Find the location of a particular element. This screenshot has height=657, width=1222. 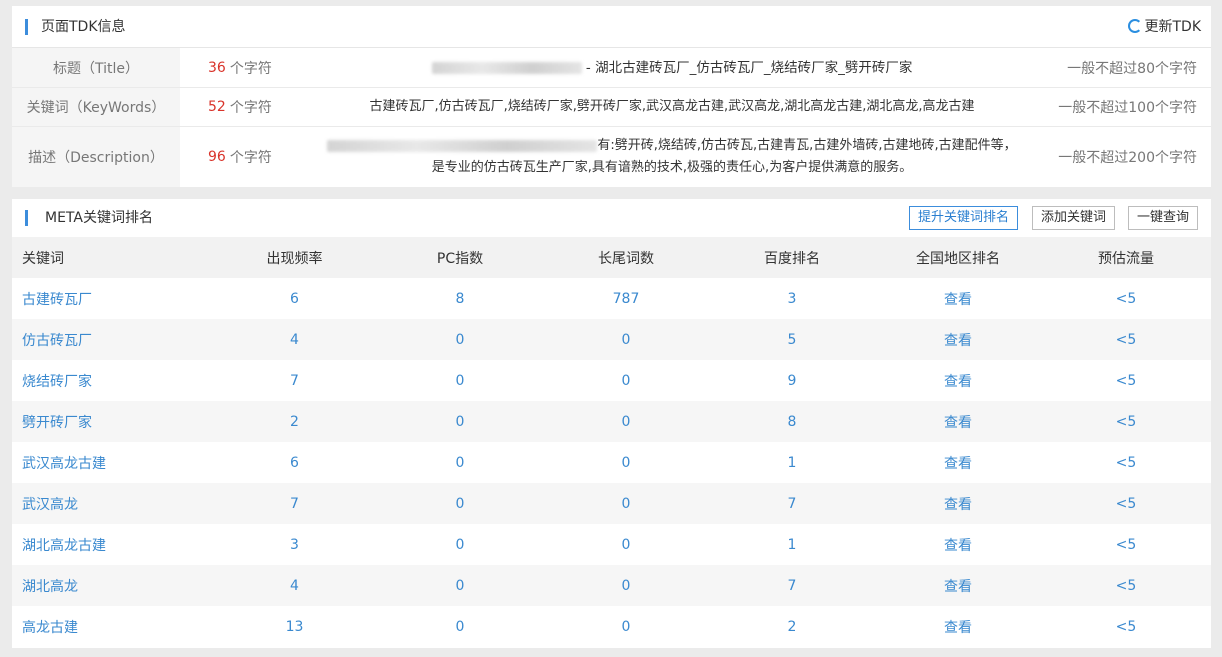

redacted-text is located at coordinates (462, 145).